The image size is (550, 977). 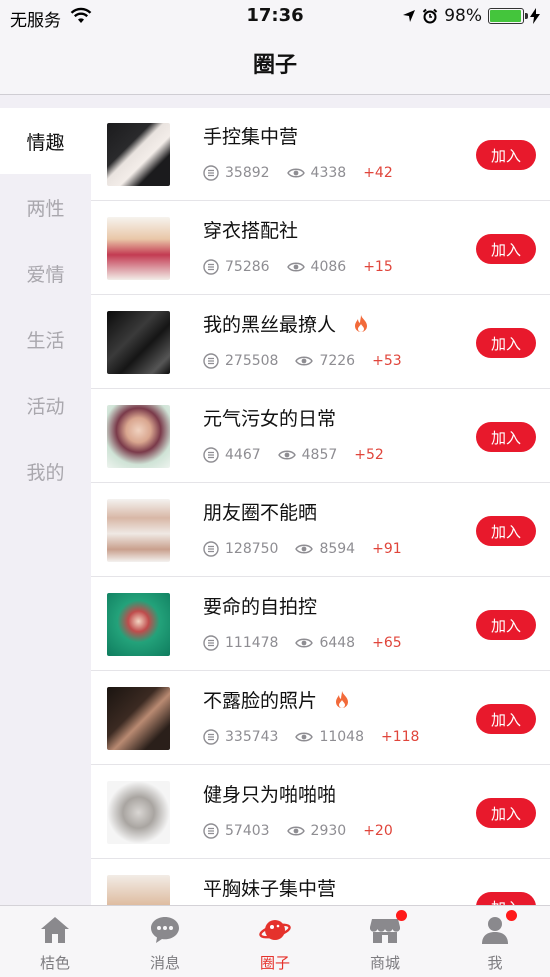 I want to click on circle-stats: 128750 8594 +91, so click(x=302, y=549).